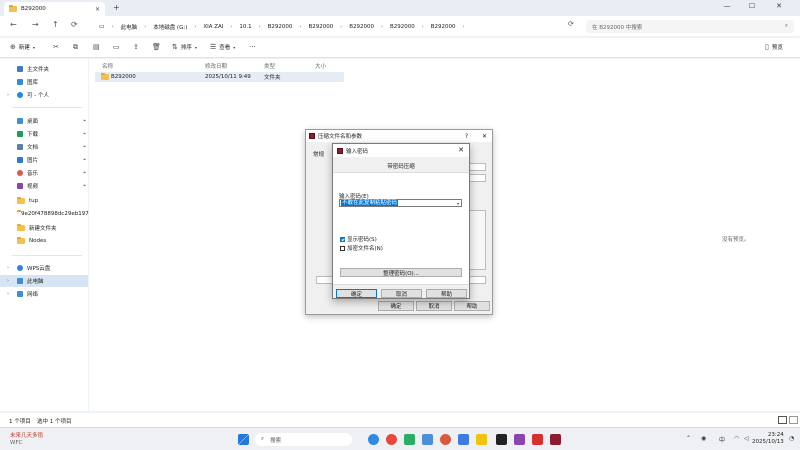 The width and height of the screenshot is (800, 450). I want to click on maximize-button: ☐, so click(752, 6).